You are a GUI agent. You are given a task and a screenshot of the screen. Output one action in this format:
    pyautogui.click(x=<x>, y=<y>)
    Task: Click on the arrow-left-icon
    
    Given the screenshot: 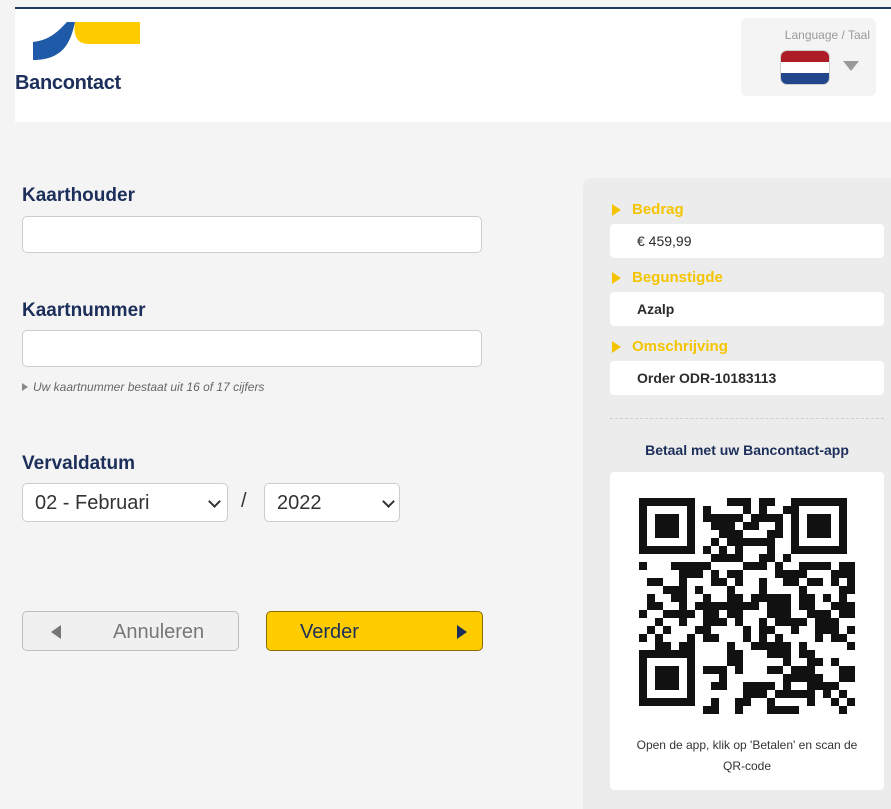 What is the action you would take?
    pyautogui.click(x=56, y=632)
    